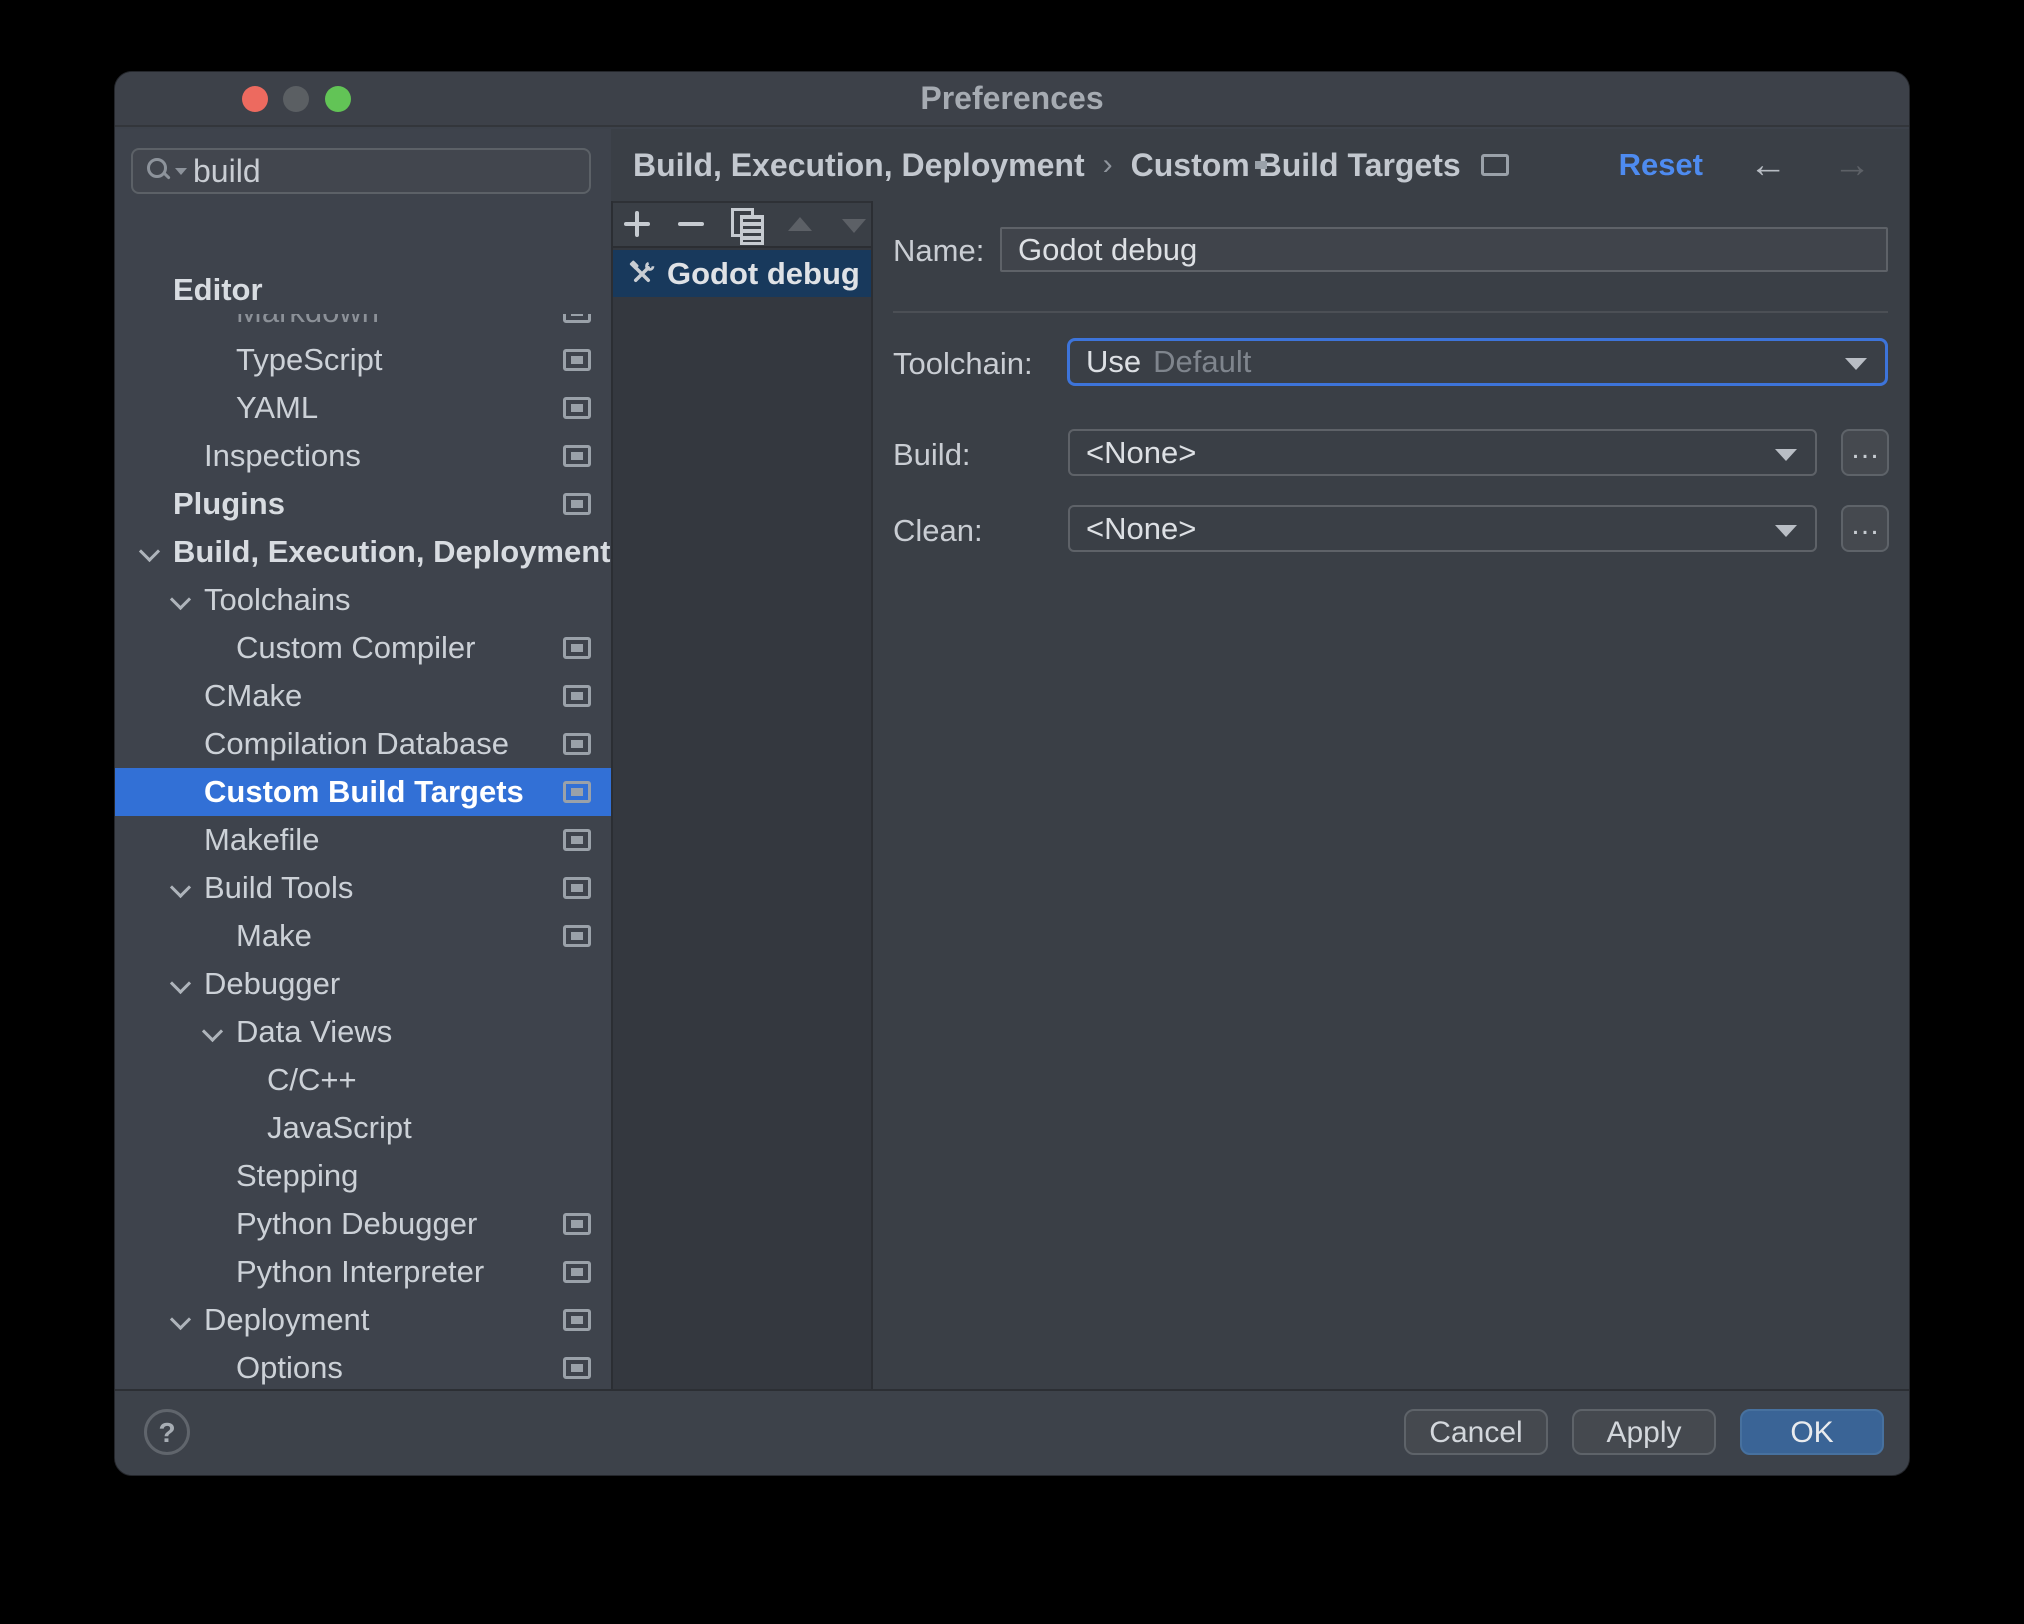 The width and height of the screenshot is (2024, 1624). What do you see at coordinates (859, 165) in the screenshot?
I see `breadcrumb-build-execution-deployment: Build, Execution, Deployment` at bounding box center [859, 165].